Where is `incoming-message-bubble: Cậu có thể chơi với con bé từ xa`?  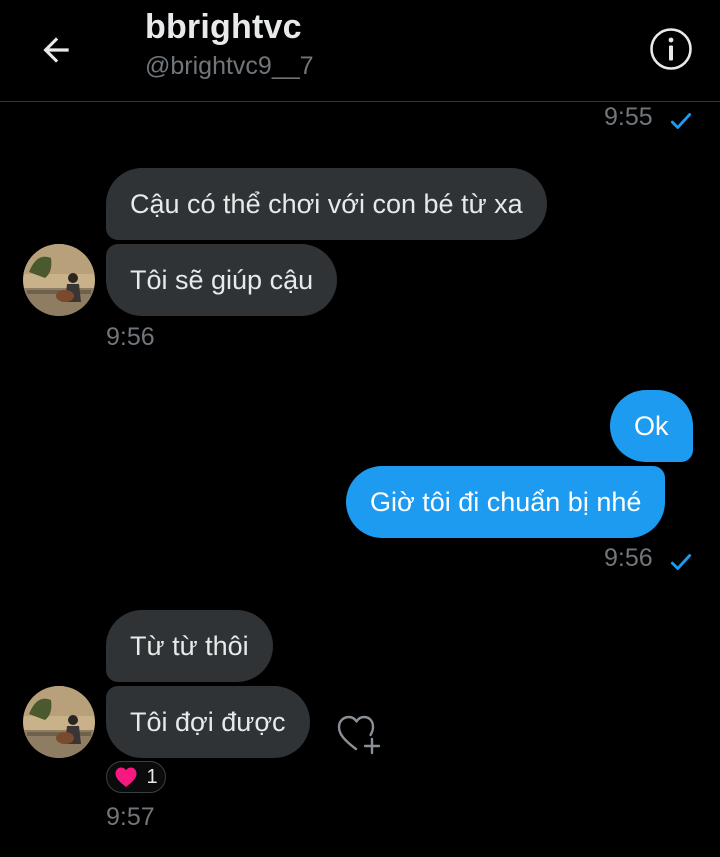 incoming-message-bubble: Cậu có thể chơi với con bé từ xa is located at coordinates (326, 204).